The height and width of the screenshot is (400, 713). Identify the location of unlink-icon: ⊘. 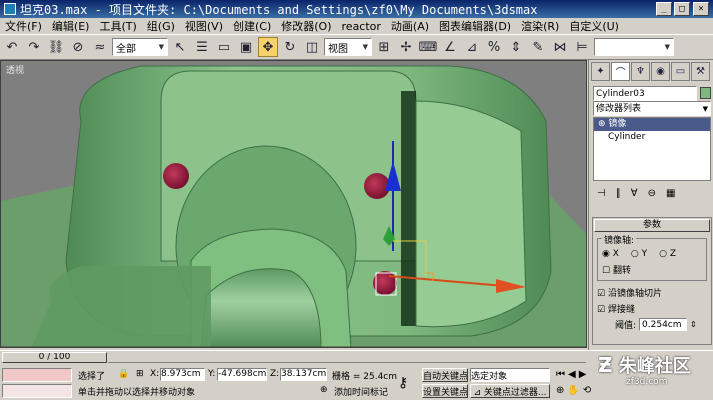
(78, 47).